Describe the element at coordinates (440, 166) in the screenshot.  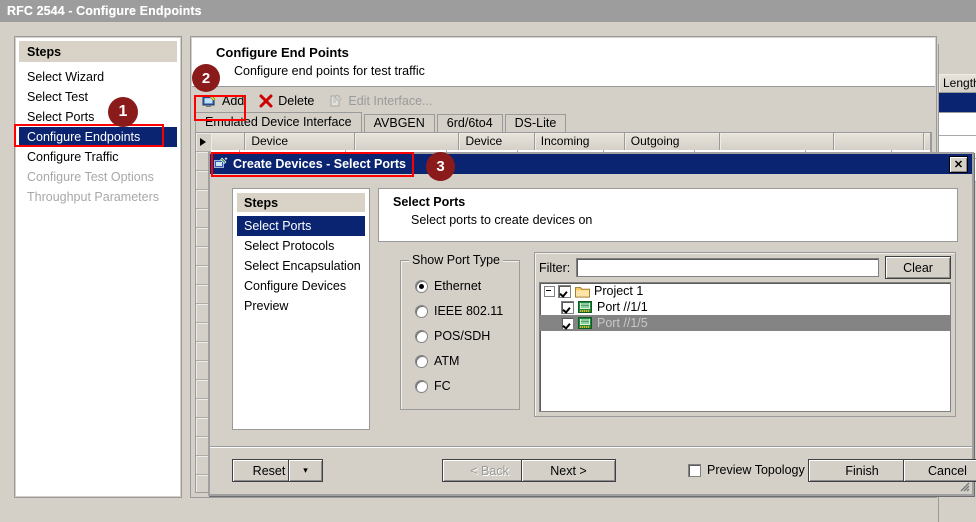
I see `callout-badge-3: 3` at that location.